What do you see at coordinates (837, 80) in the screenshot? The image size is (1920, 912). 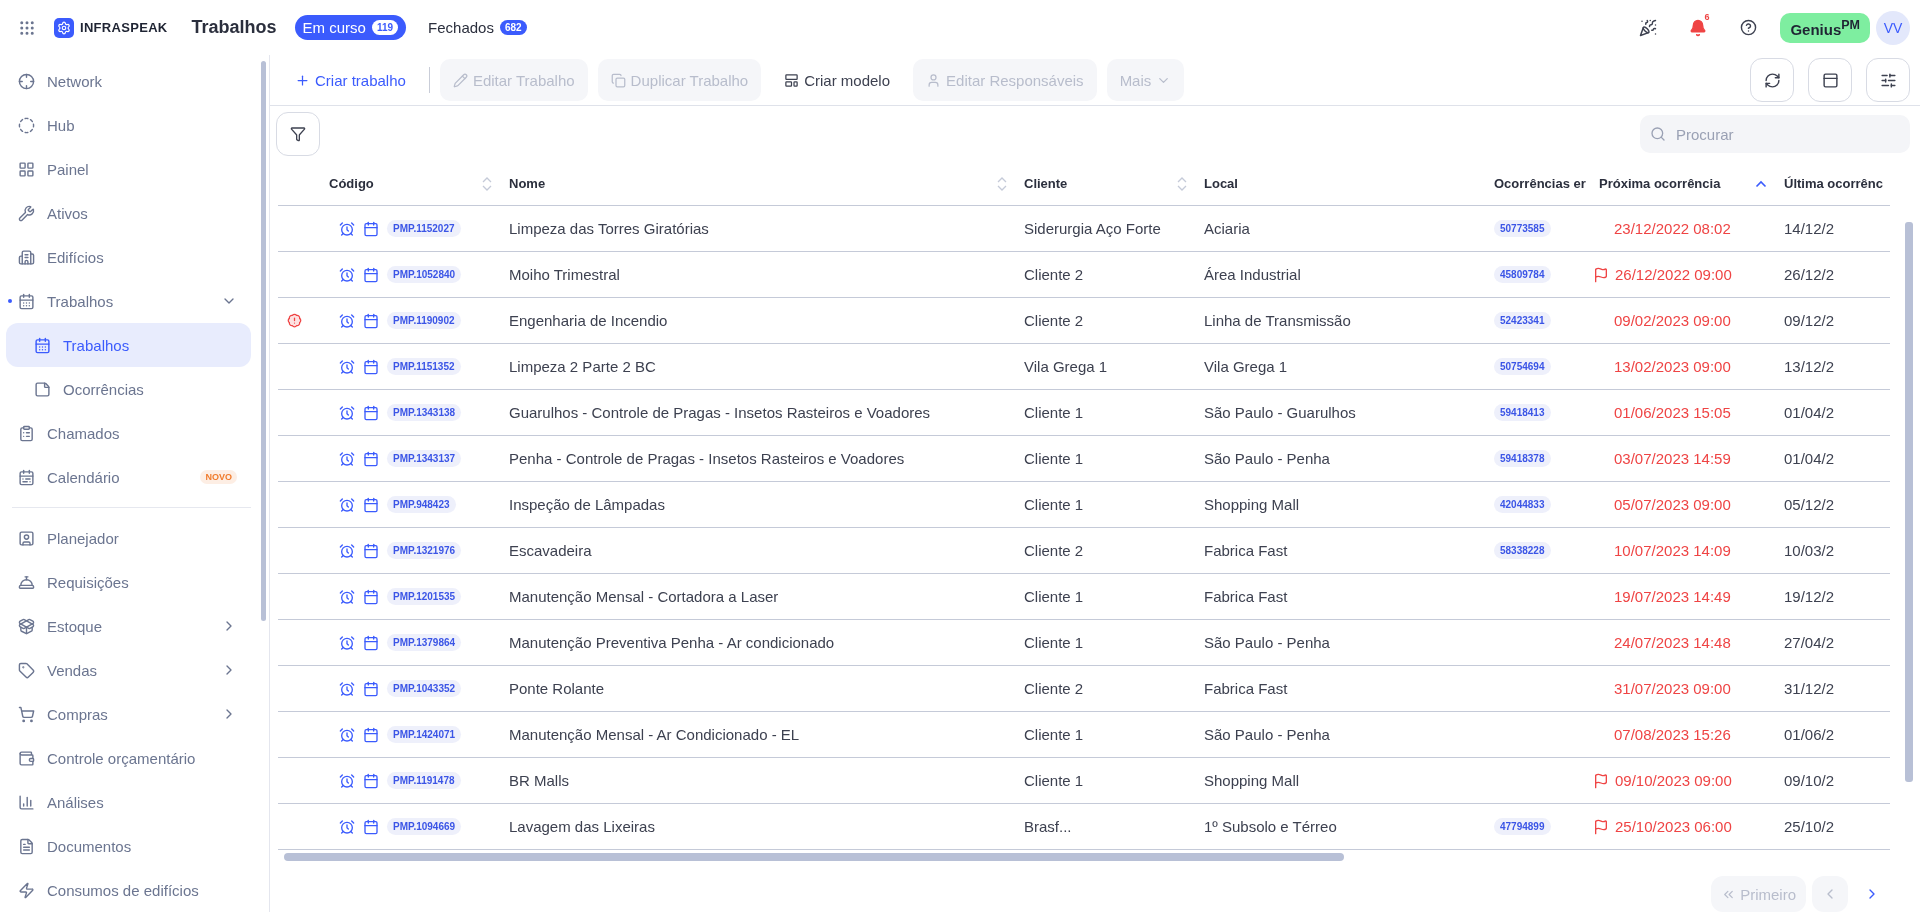 I see `toolbar-button: Criar modelo` at bounding box center [837, 80].